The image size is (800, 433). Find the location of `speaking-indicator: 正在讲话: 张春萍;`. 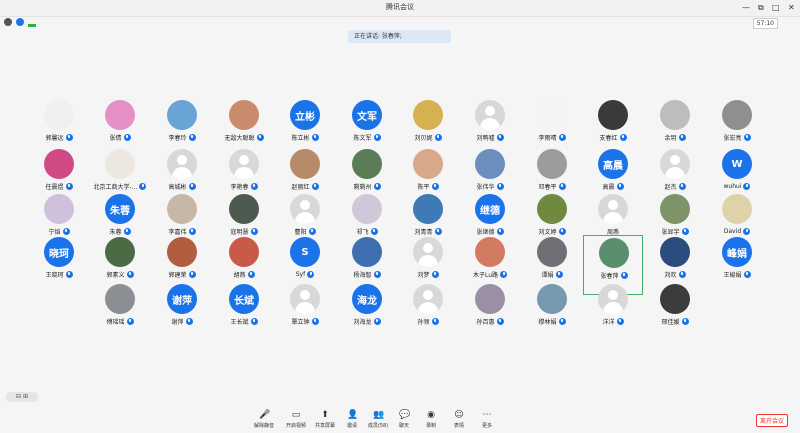

speaking-indicator: 正在讲话: 张春萍; is located at coordinates (399, 36).